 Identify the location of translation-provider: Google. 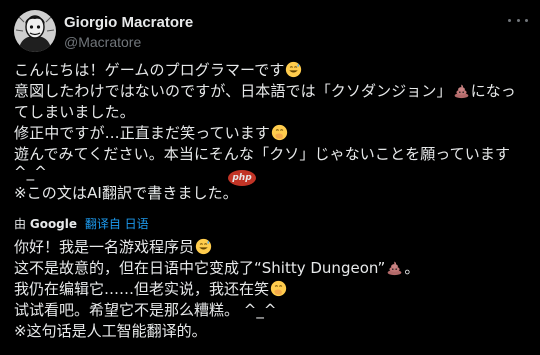
(53, 224).